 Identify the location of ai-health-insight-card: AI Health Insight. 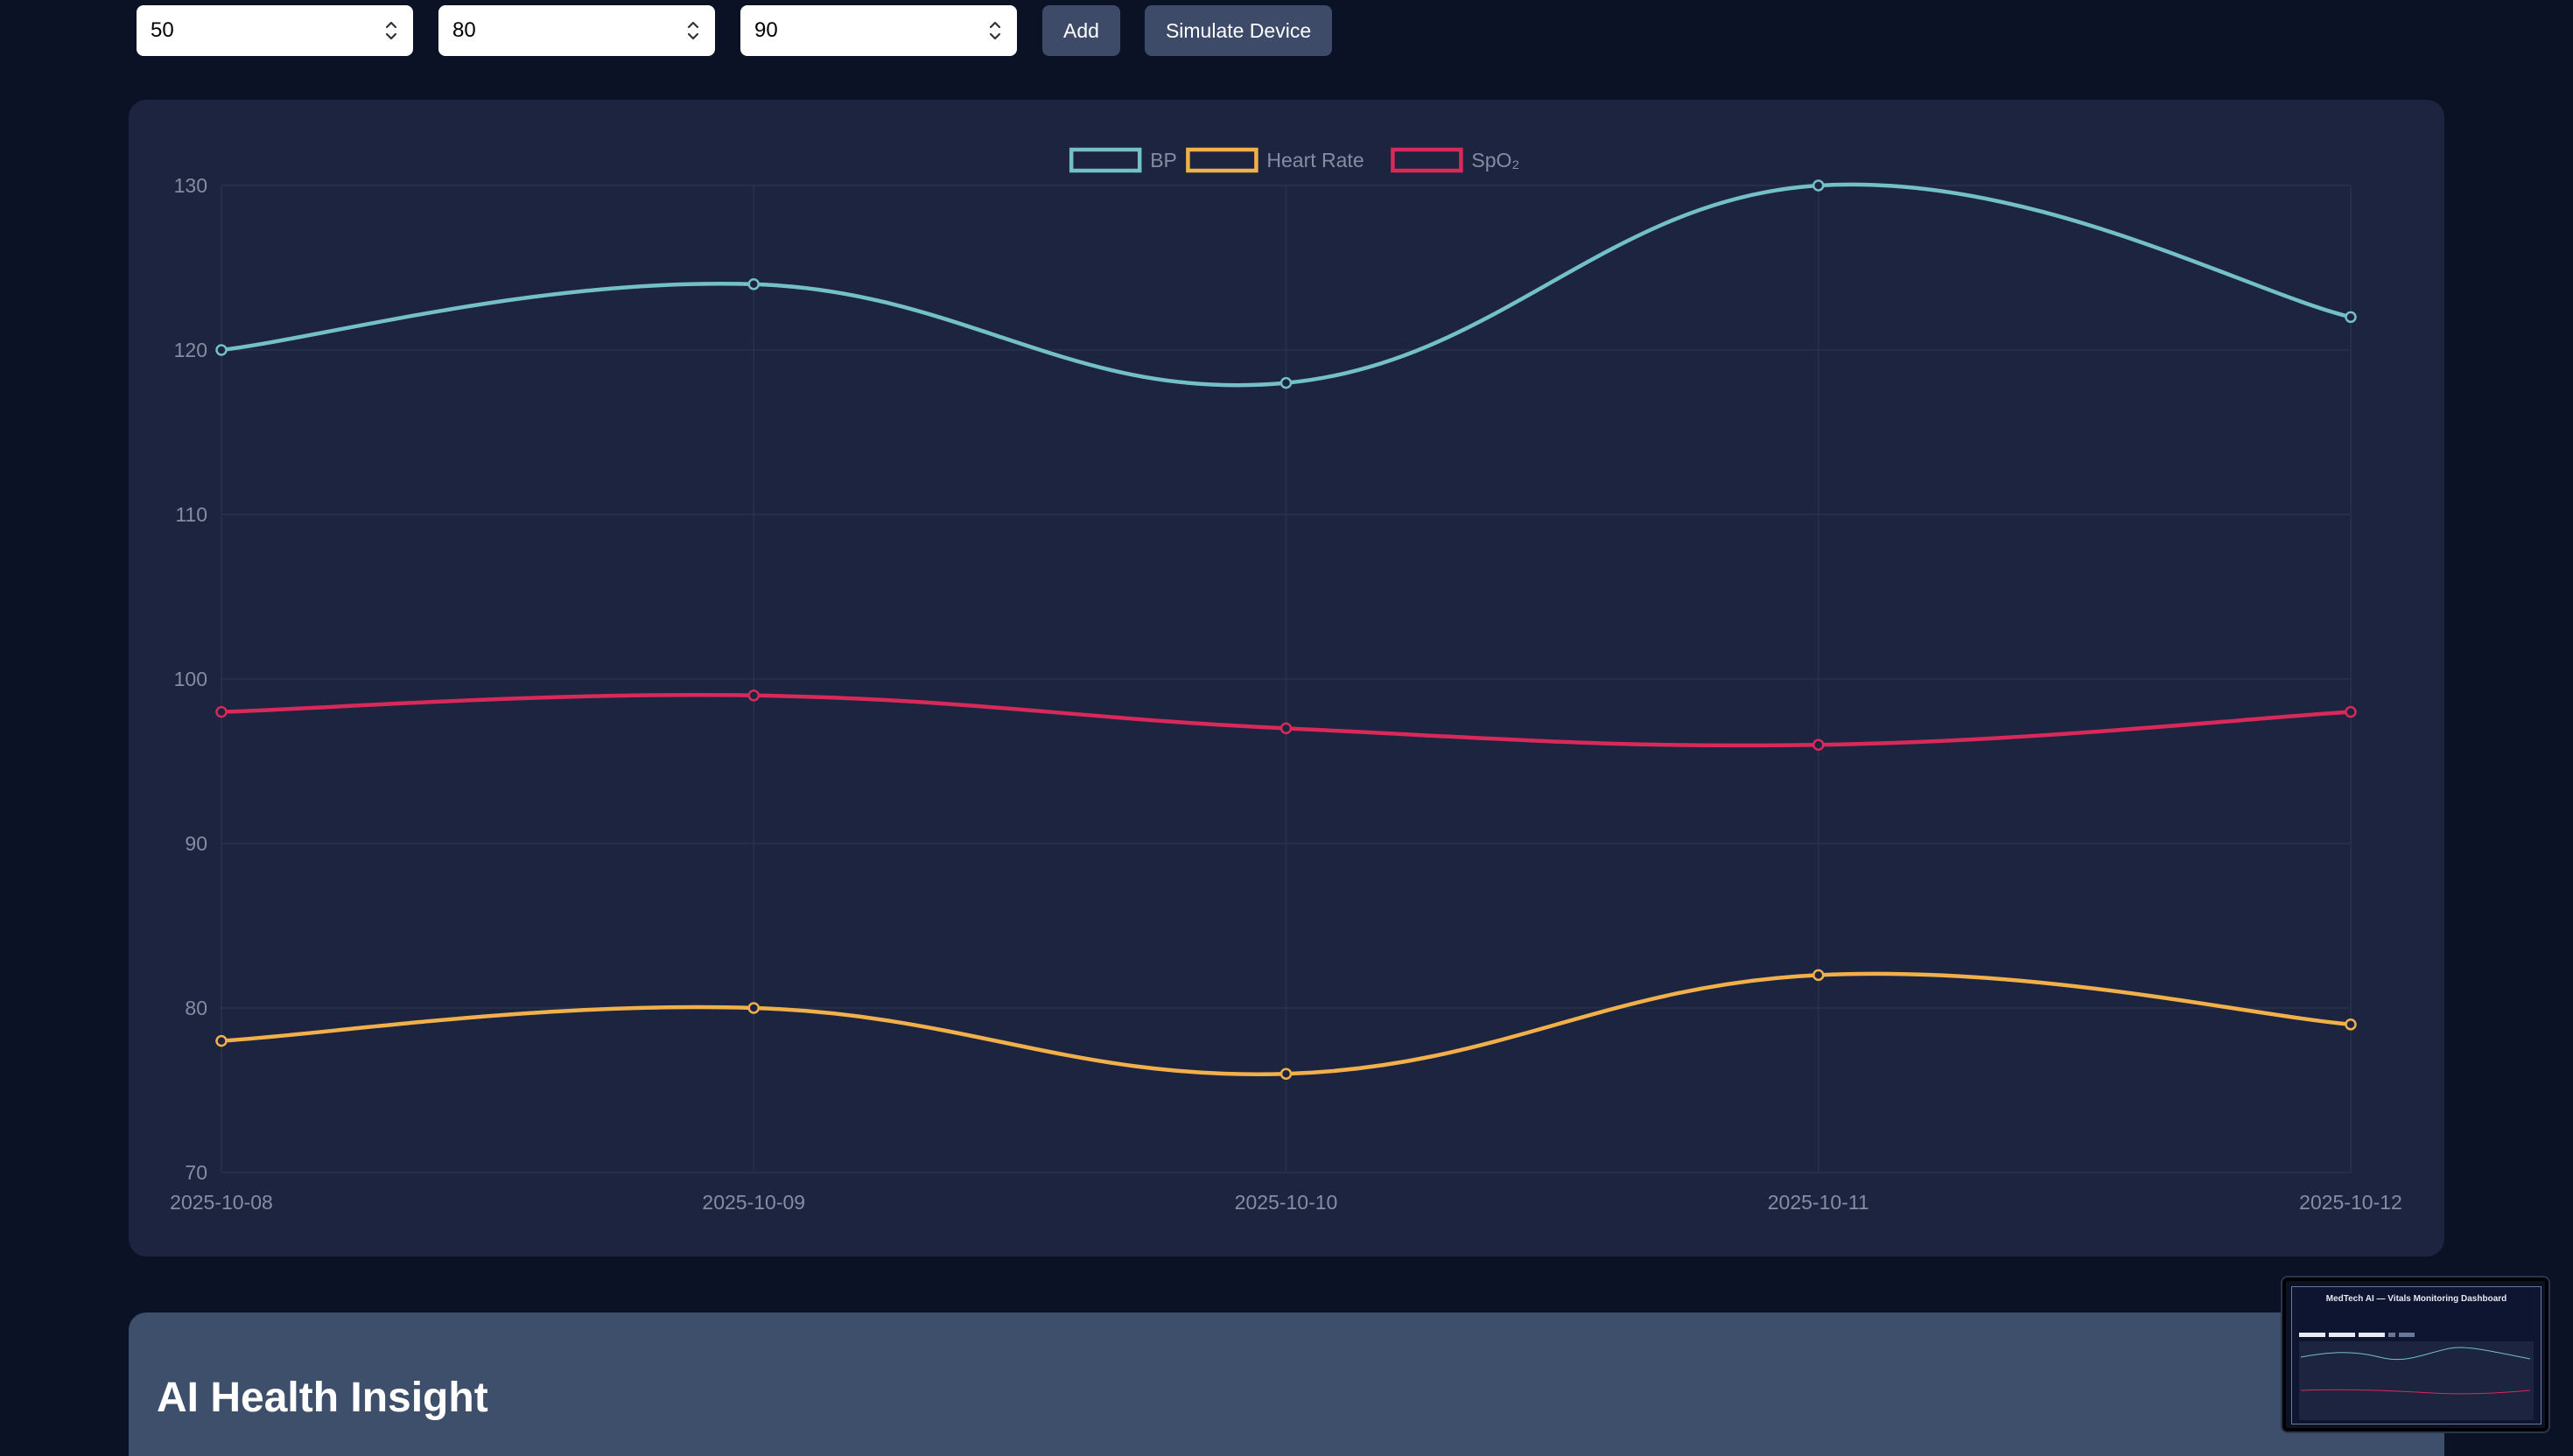
(1286, 1384).